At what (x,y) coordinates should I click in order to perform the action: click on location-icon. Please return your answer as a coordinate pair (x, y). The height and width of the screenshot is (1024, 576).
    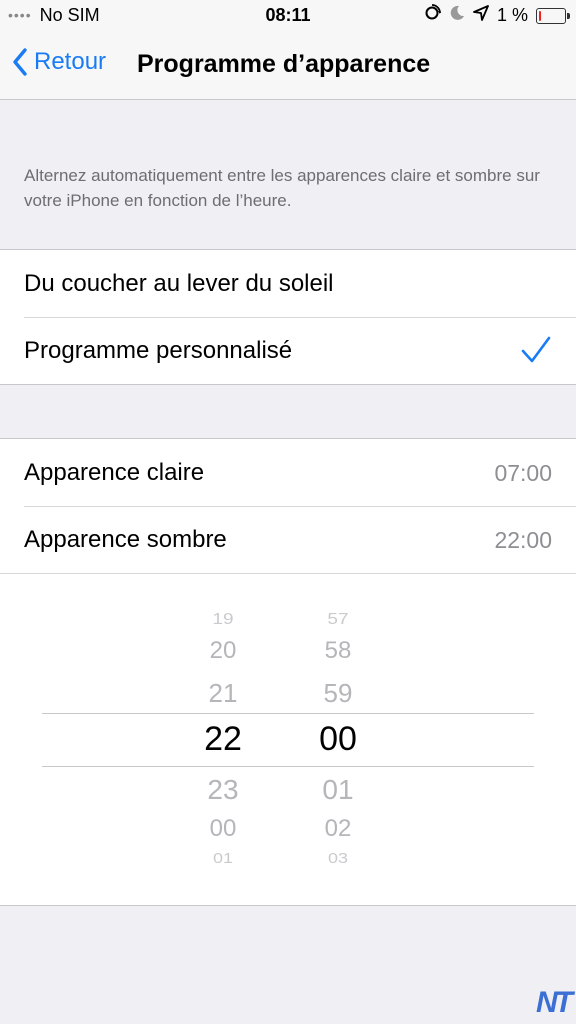
    Looking at the image, I should click on (481, 15).